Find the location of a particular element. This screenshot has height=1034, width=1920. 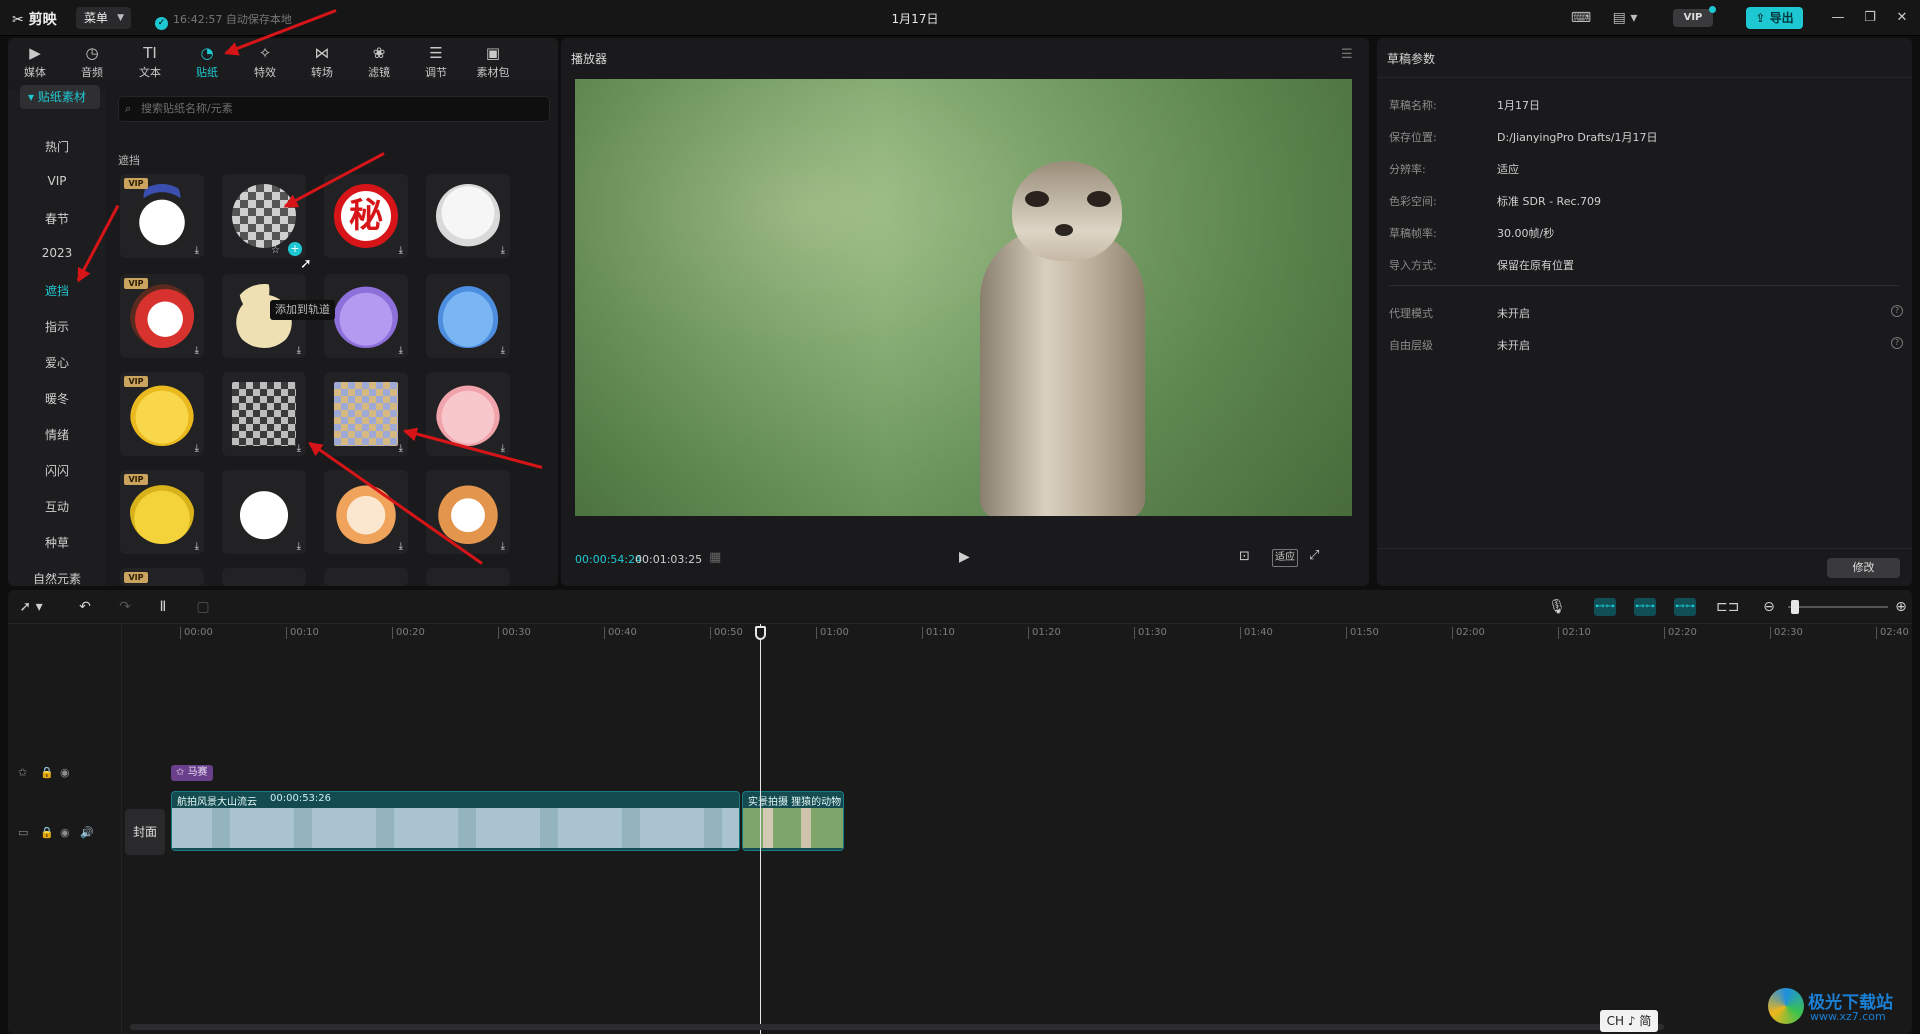

redo-icon: ↷ is located at coordinates (125, 607).